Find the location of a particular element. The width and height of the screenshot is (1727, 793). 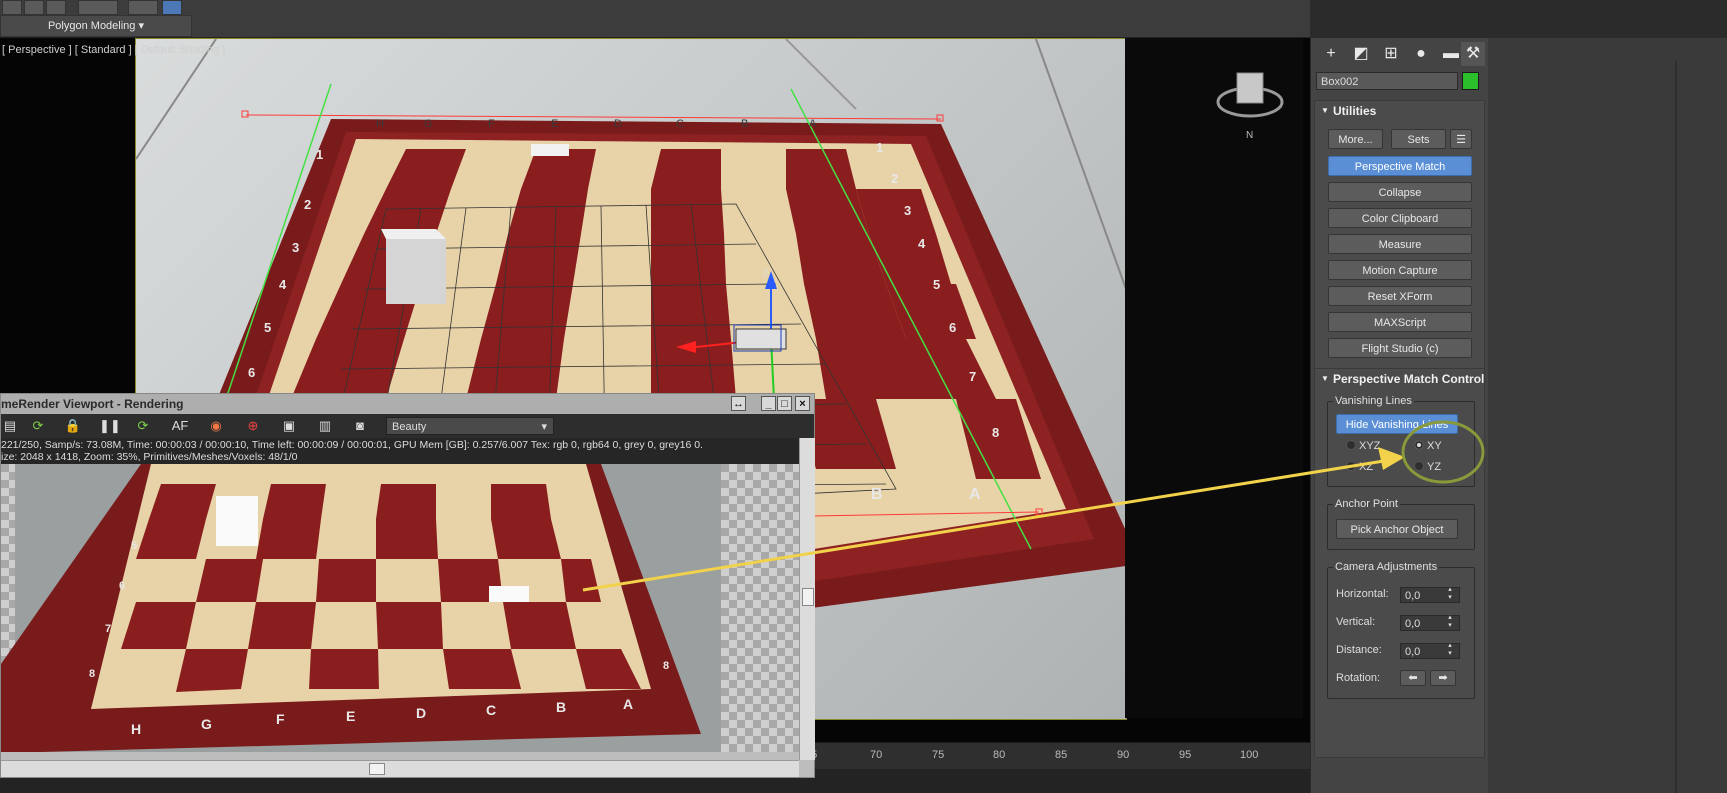

lock-icon: 🔒 is located at coordinates (73, 426).